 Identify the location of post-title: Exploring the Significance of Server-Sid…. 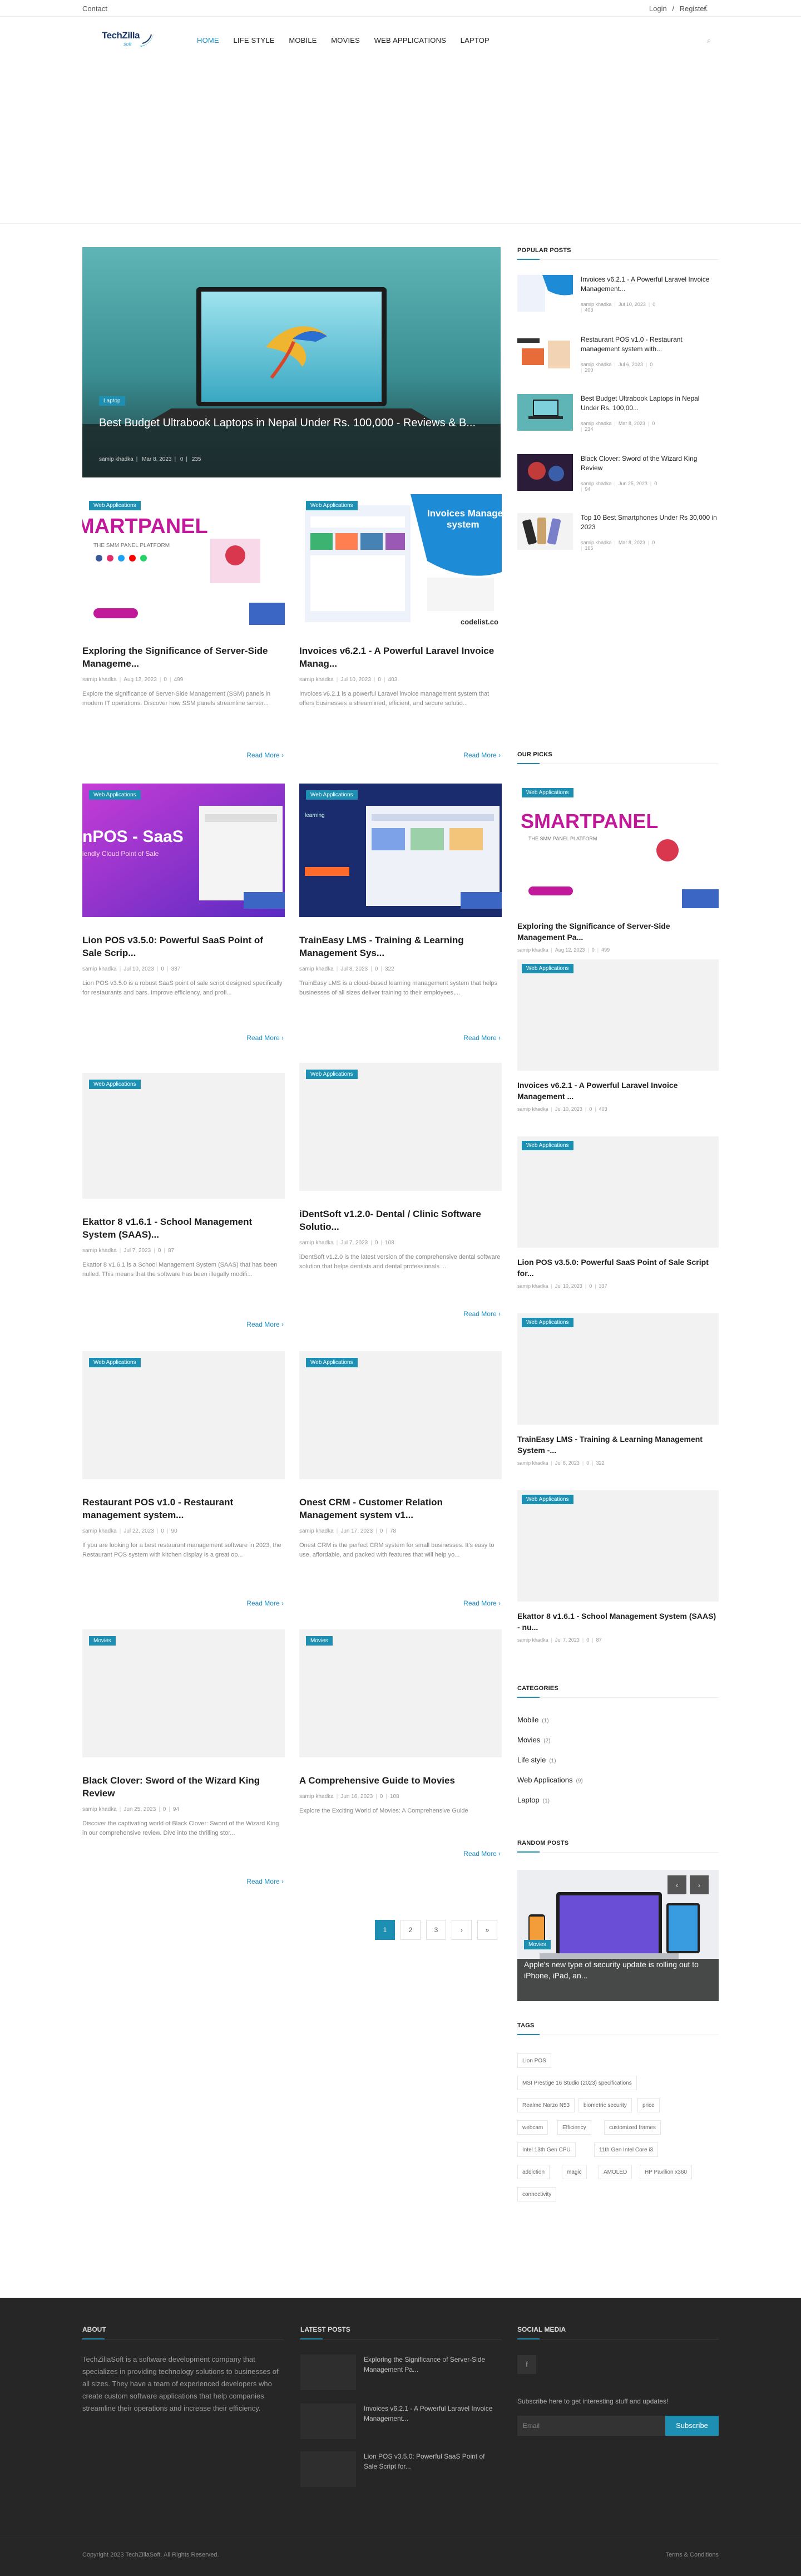
(183, 657).